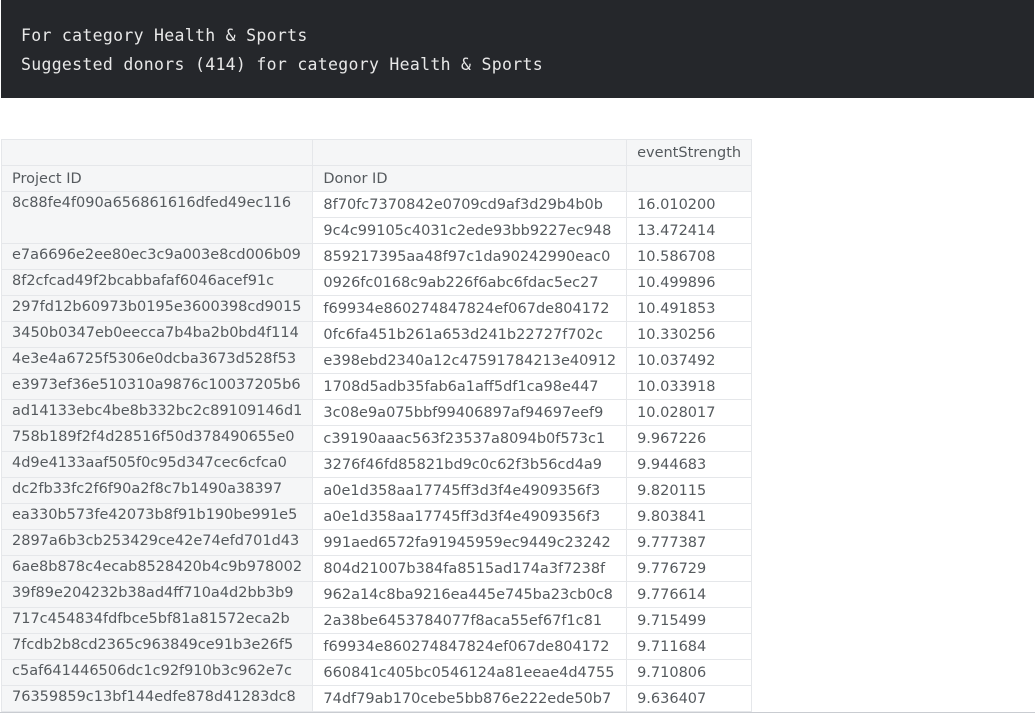 This screenshot has height=714, width=1035. I want to click on page-bottom-divider, so click(517, 712).